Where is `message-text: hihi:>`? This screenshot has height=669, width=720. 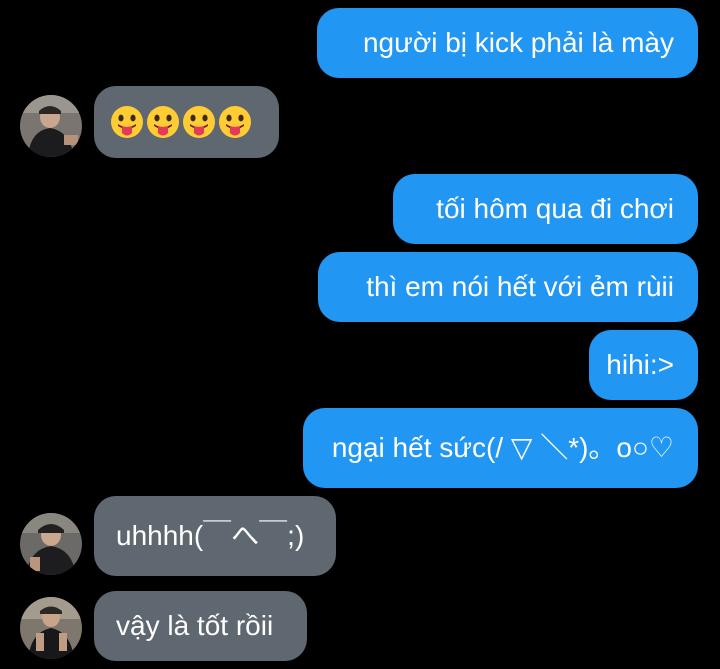
message-text: hihi:> is located at coordinates (640, 364).